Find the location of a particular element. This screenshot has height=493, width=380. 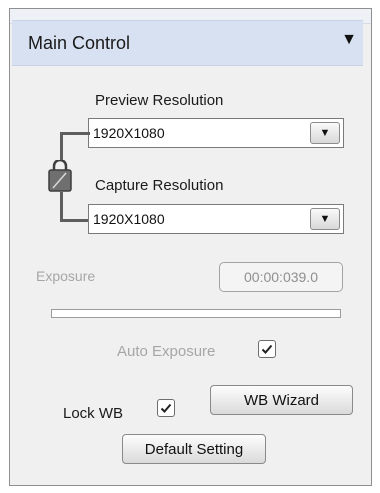

default-setting-label: Default Setting is located at coordinates (194, 449).